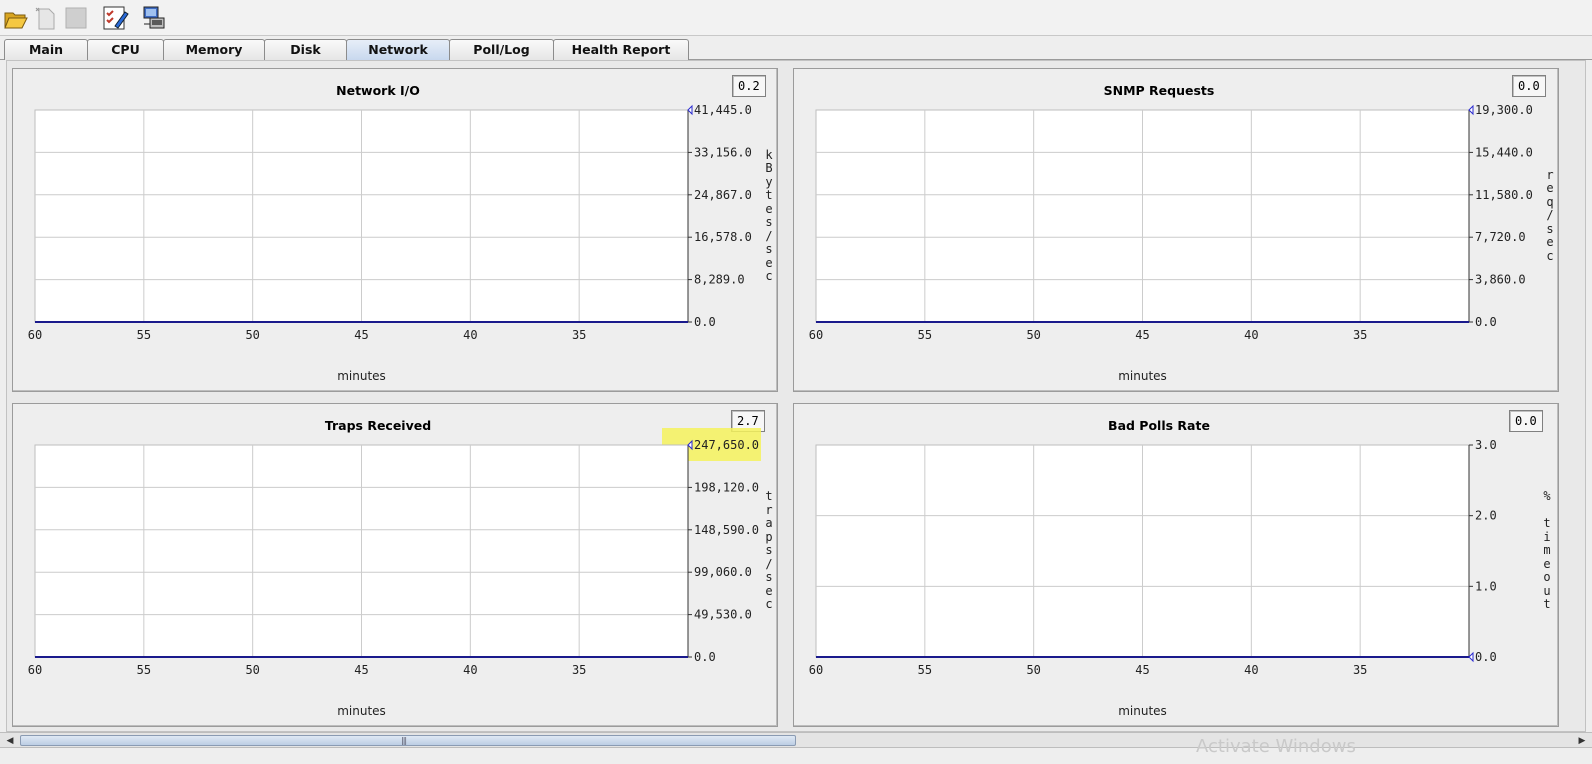  Describe the element at coordinates (46, 49) in the screenshot. I see `tab-main: Main` at that location.